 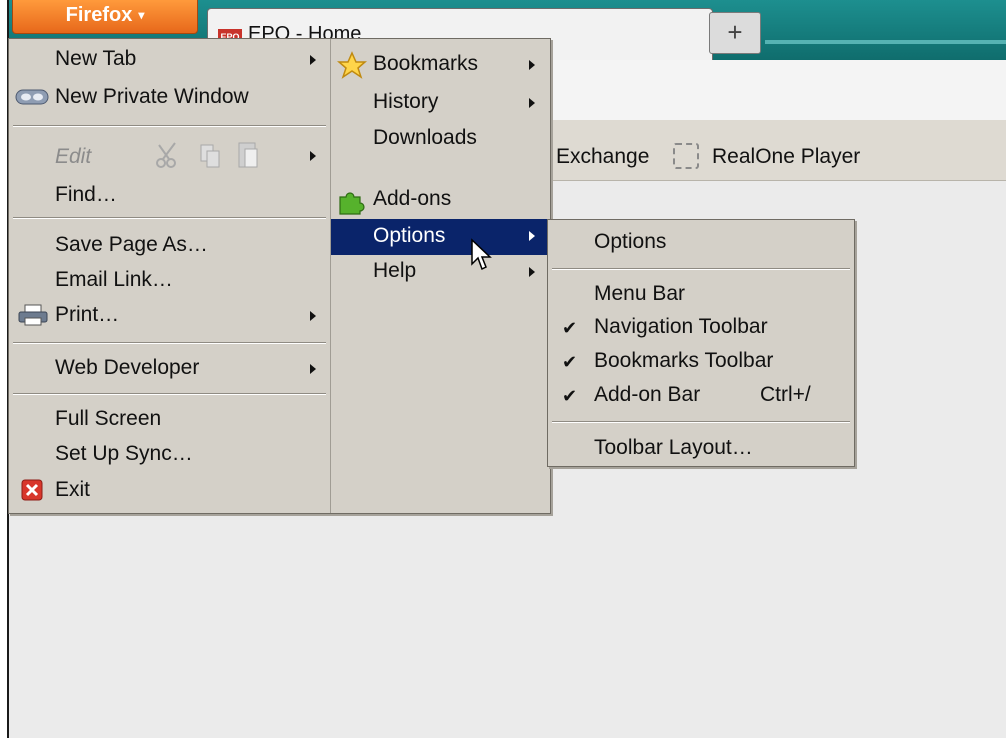 I want to click on paste-icon, so click(x=248, y=155).